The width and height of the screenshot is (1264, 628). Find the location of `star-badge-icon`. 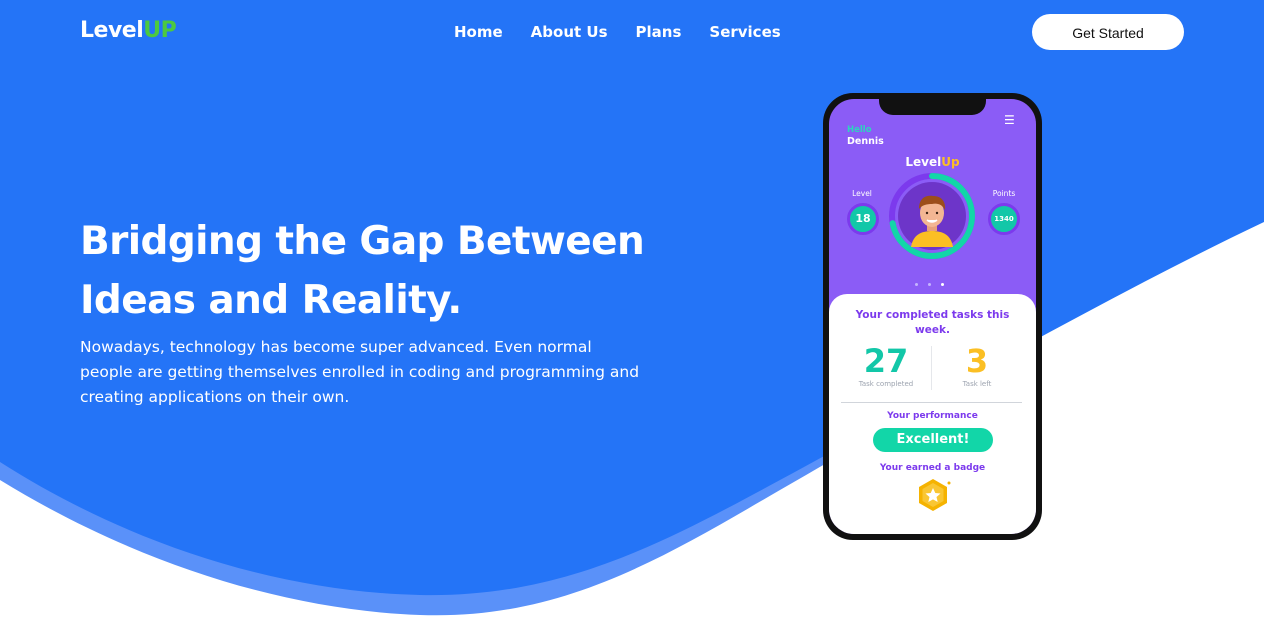

star-badge-icon is located at coordinates (935, 495).